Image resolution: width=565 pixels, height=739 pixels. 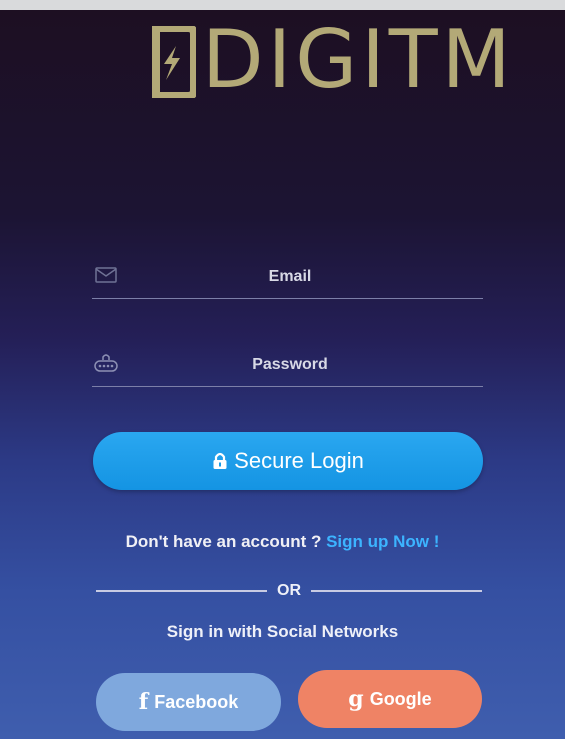 What do you see at coordinates (356, 699) in the screenshot?
I see `google-icon: g` at bounding box center [356, 699].